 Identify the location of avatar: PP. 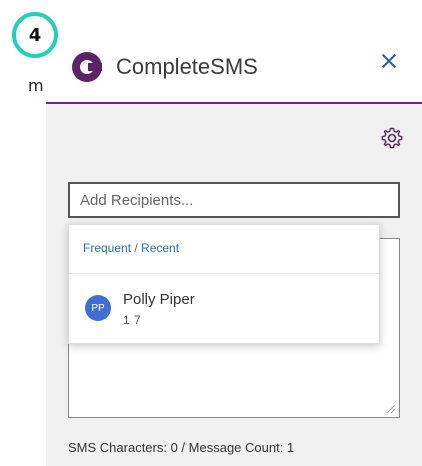
(98, 308).